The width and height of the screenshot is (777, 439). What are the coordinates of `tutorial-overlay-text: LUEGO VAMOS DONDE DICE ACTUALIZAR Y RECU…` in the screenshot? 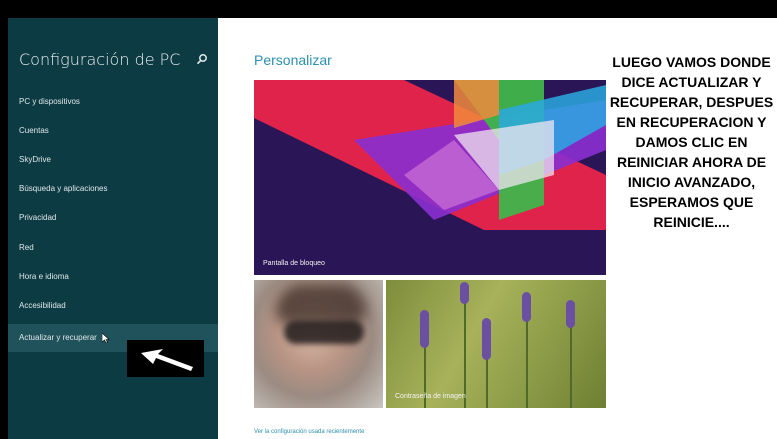 It's located at (691, 142).